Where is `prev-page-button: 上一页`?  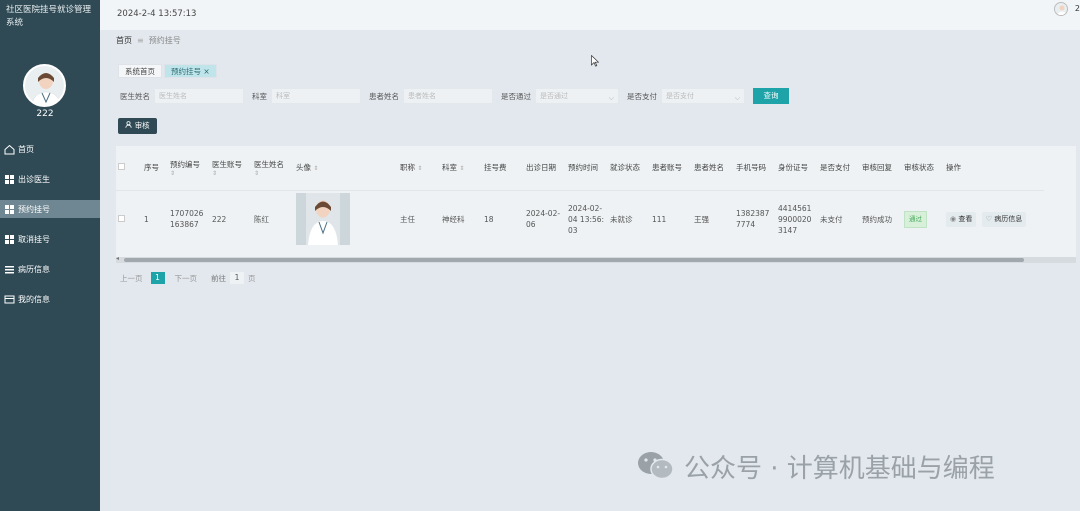
prev-page-button: 上一页 is located at coordinates (131, 278).